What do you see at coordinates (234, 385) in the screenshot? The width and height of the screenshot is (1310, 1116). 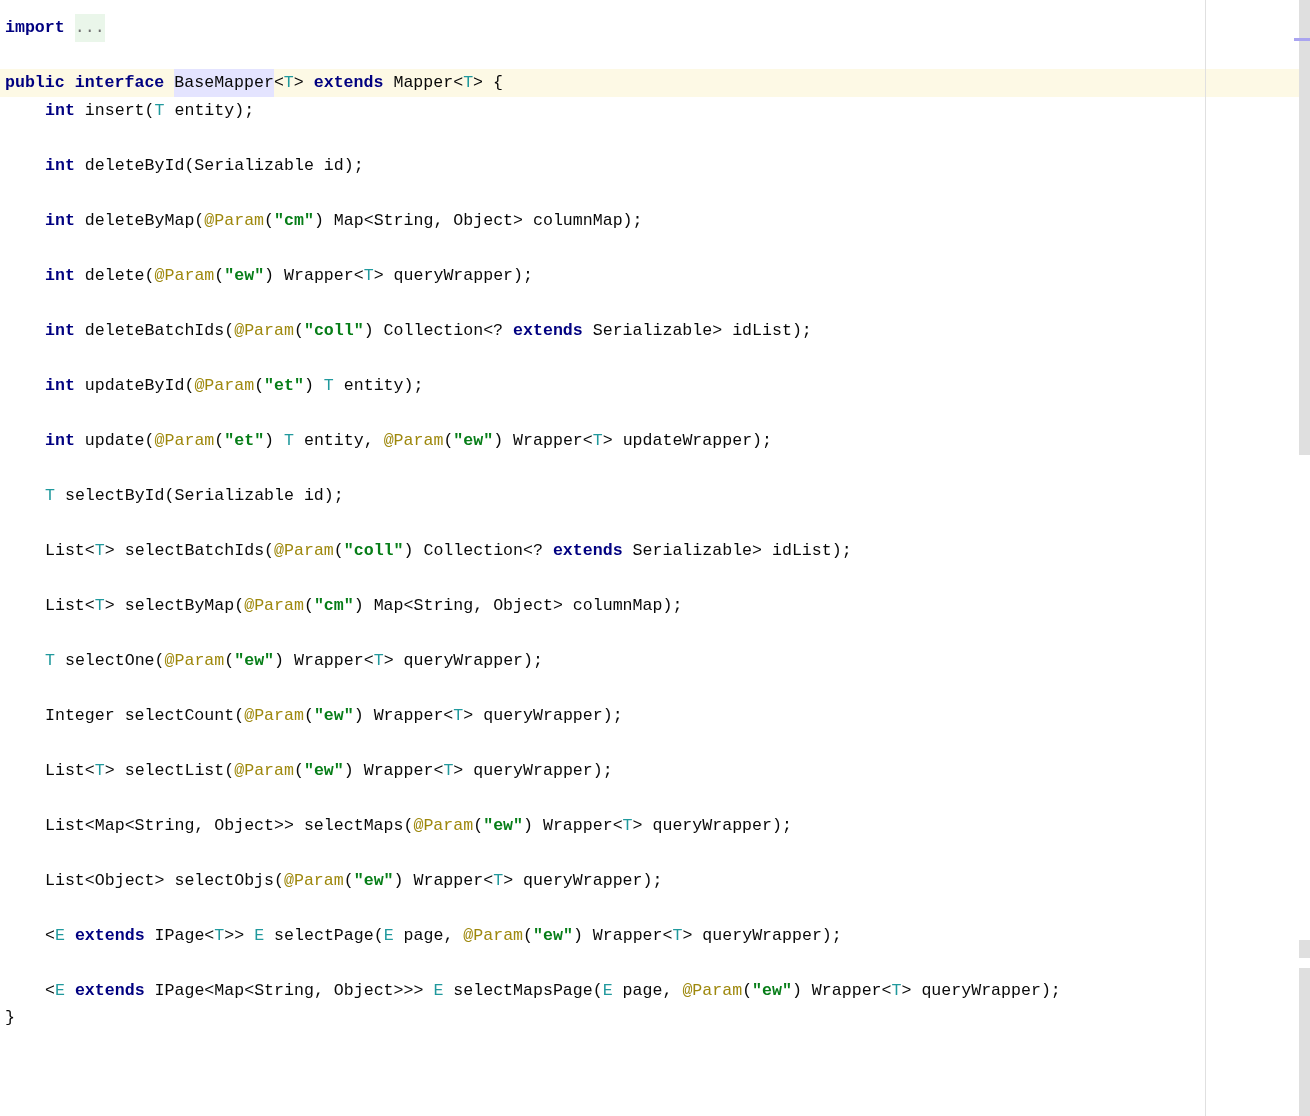 I see `code-line: int updateById(@Param("et") T entity);` at bounding box center [234, 385].